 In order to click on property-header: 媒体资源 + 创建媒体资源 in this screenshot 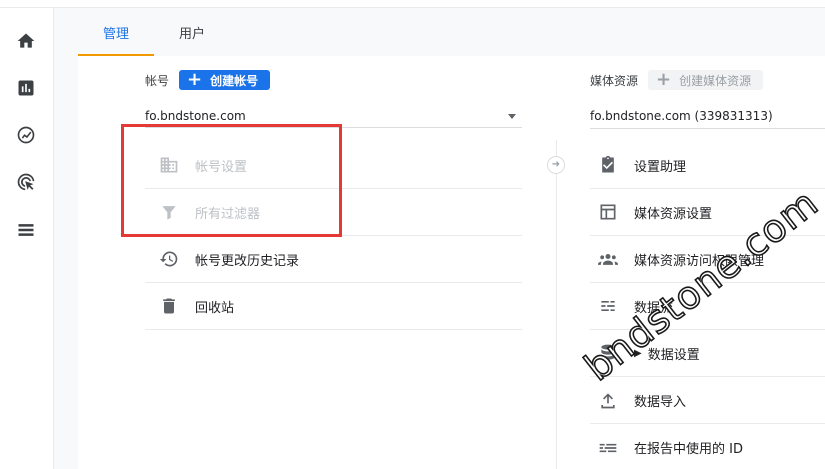, I will do `click(677, 79)`.